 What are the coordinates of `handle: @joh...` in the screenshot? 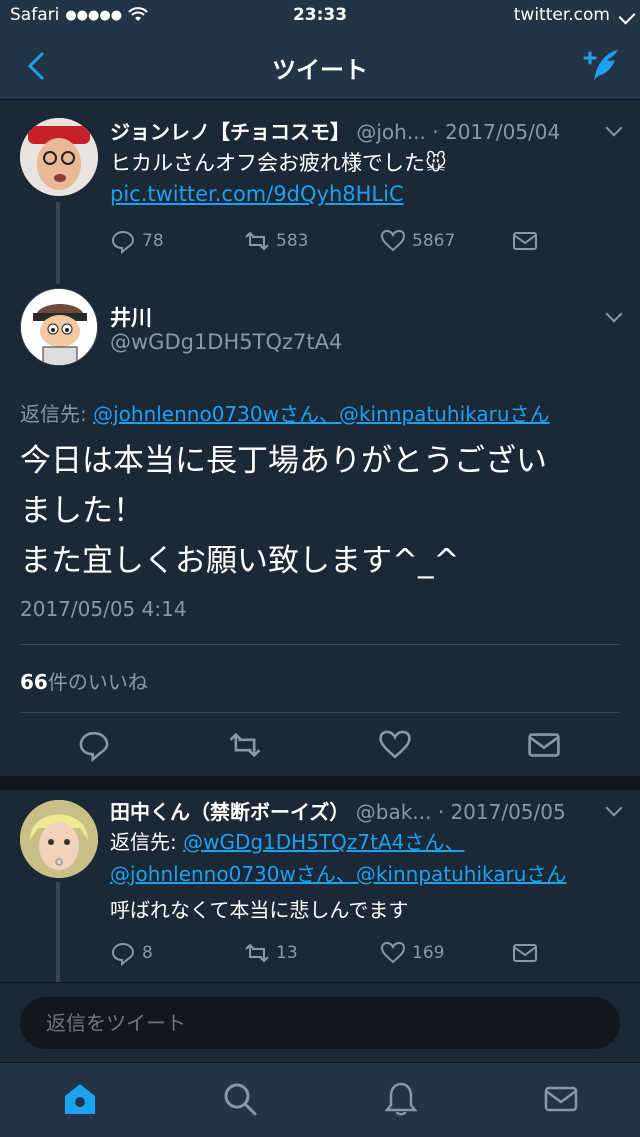 It's located at (391, 132).